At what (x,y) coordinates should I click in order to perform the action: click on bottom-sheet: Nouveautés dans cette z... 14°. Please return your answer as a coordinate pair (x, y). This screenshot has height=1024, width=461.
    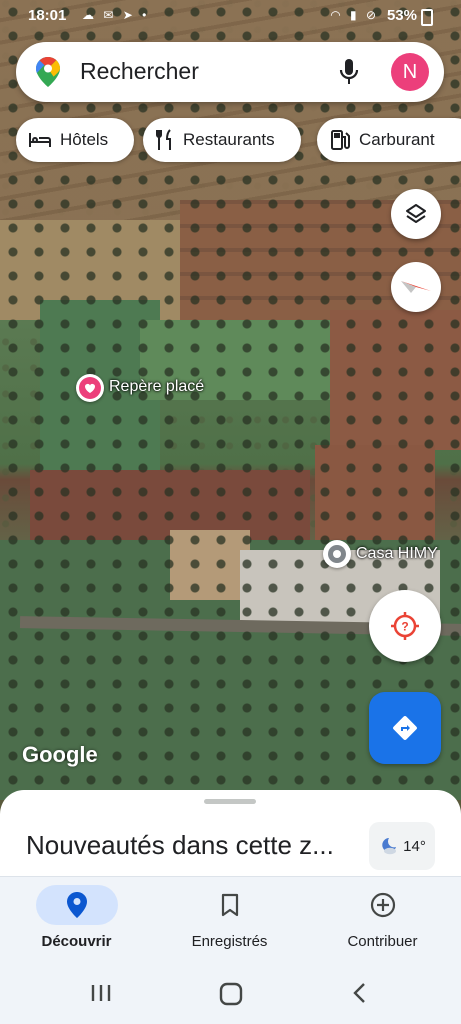
    Looking at the image, I should click on (230, 835).